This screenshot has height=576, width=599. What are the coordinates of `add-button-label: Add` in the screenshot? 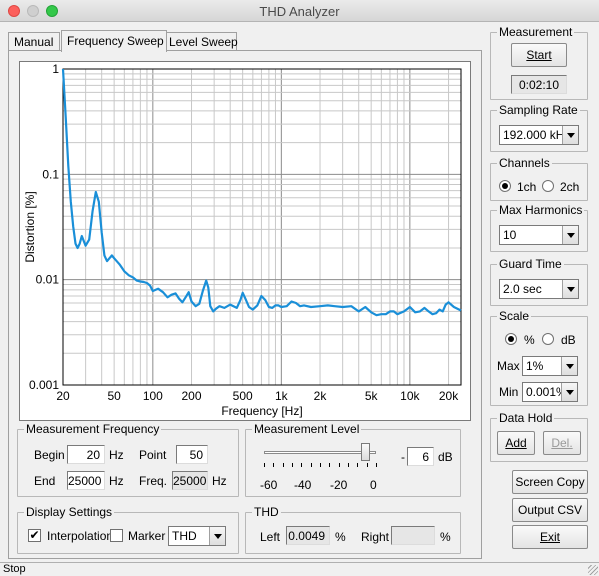 It's located at (516, 443).